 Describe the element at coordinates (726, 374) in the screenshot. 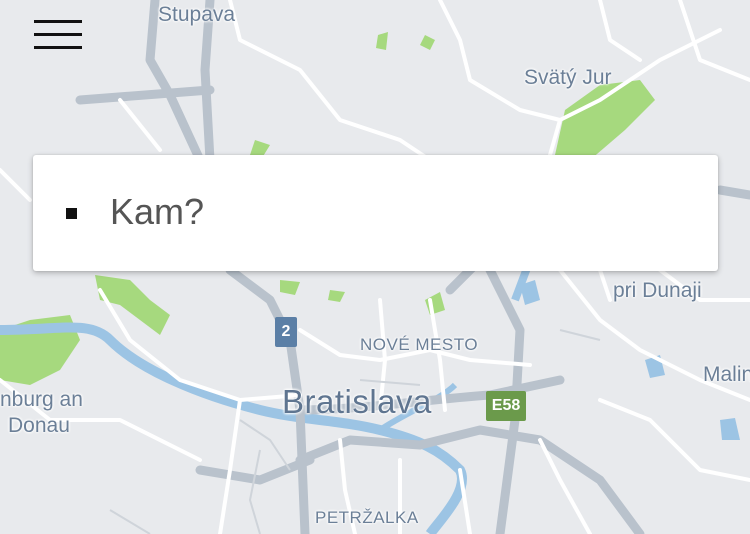

I see `map-label-malin: Malin` at that location.